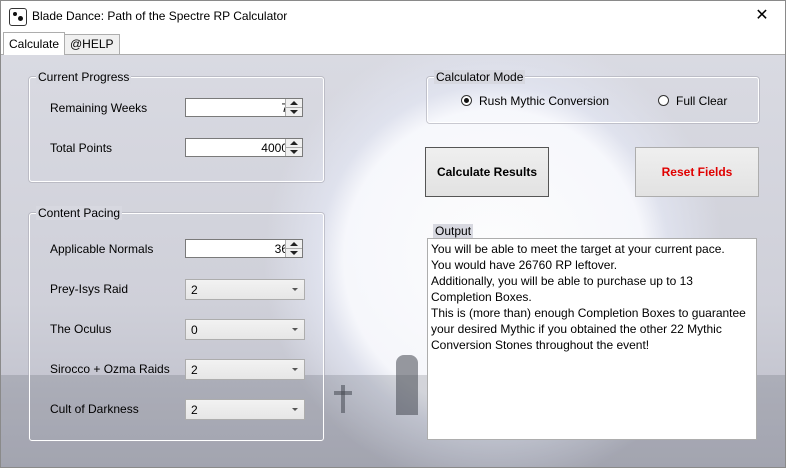  What do you see at coordinates (294, 103) in the screenshot?
I see `remaining-weeks-up-arrow-icon` at bounding box center [294, 103].